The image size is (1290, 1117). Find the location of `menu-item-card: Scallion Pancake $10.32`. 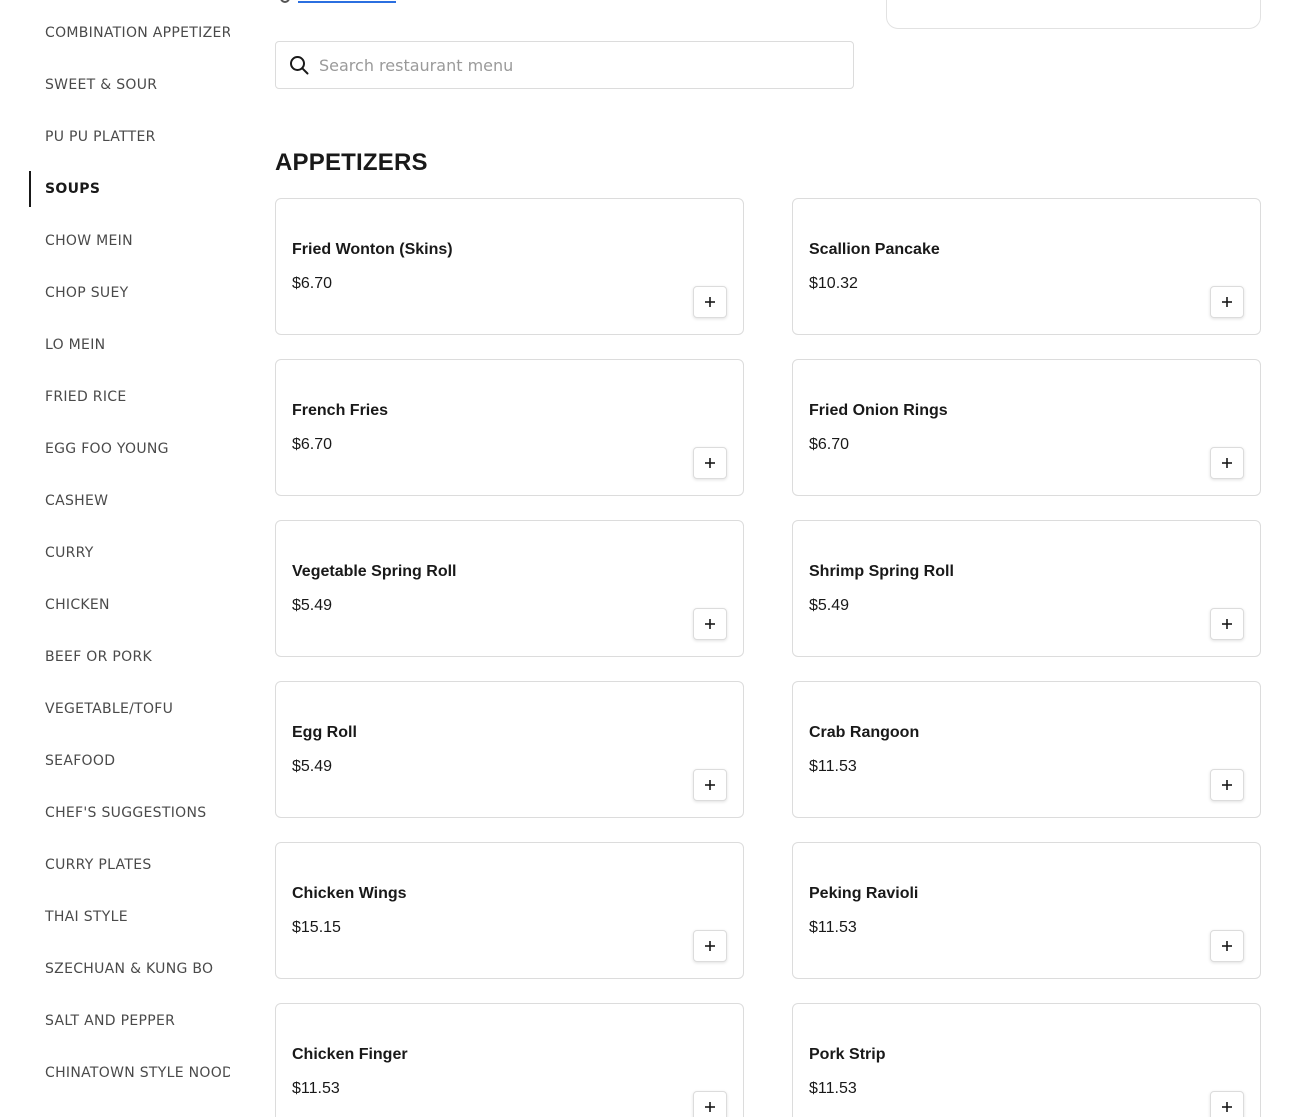

menu-item-card: Scallion Pancake $10.32 is located at coordinates (1026, 266).